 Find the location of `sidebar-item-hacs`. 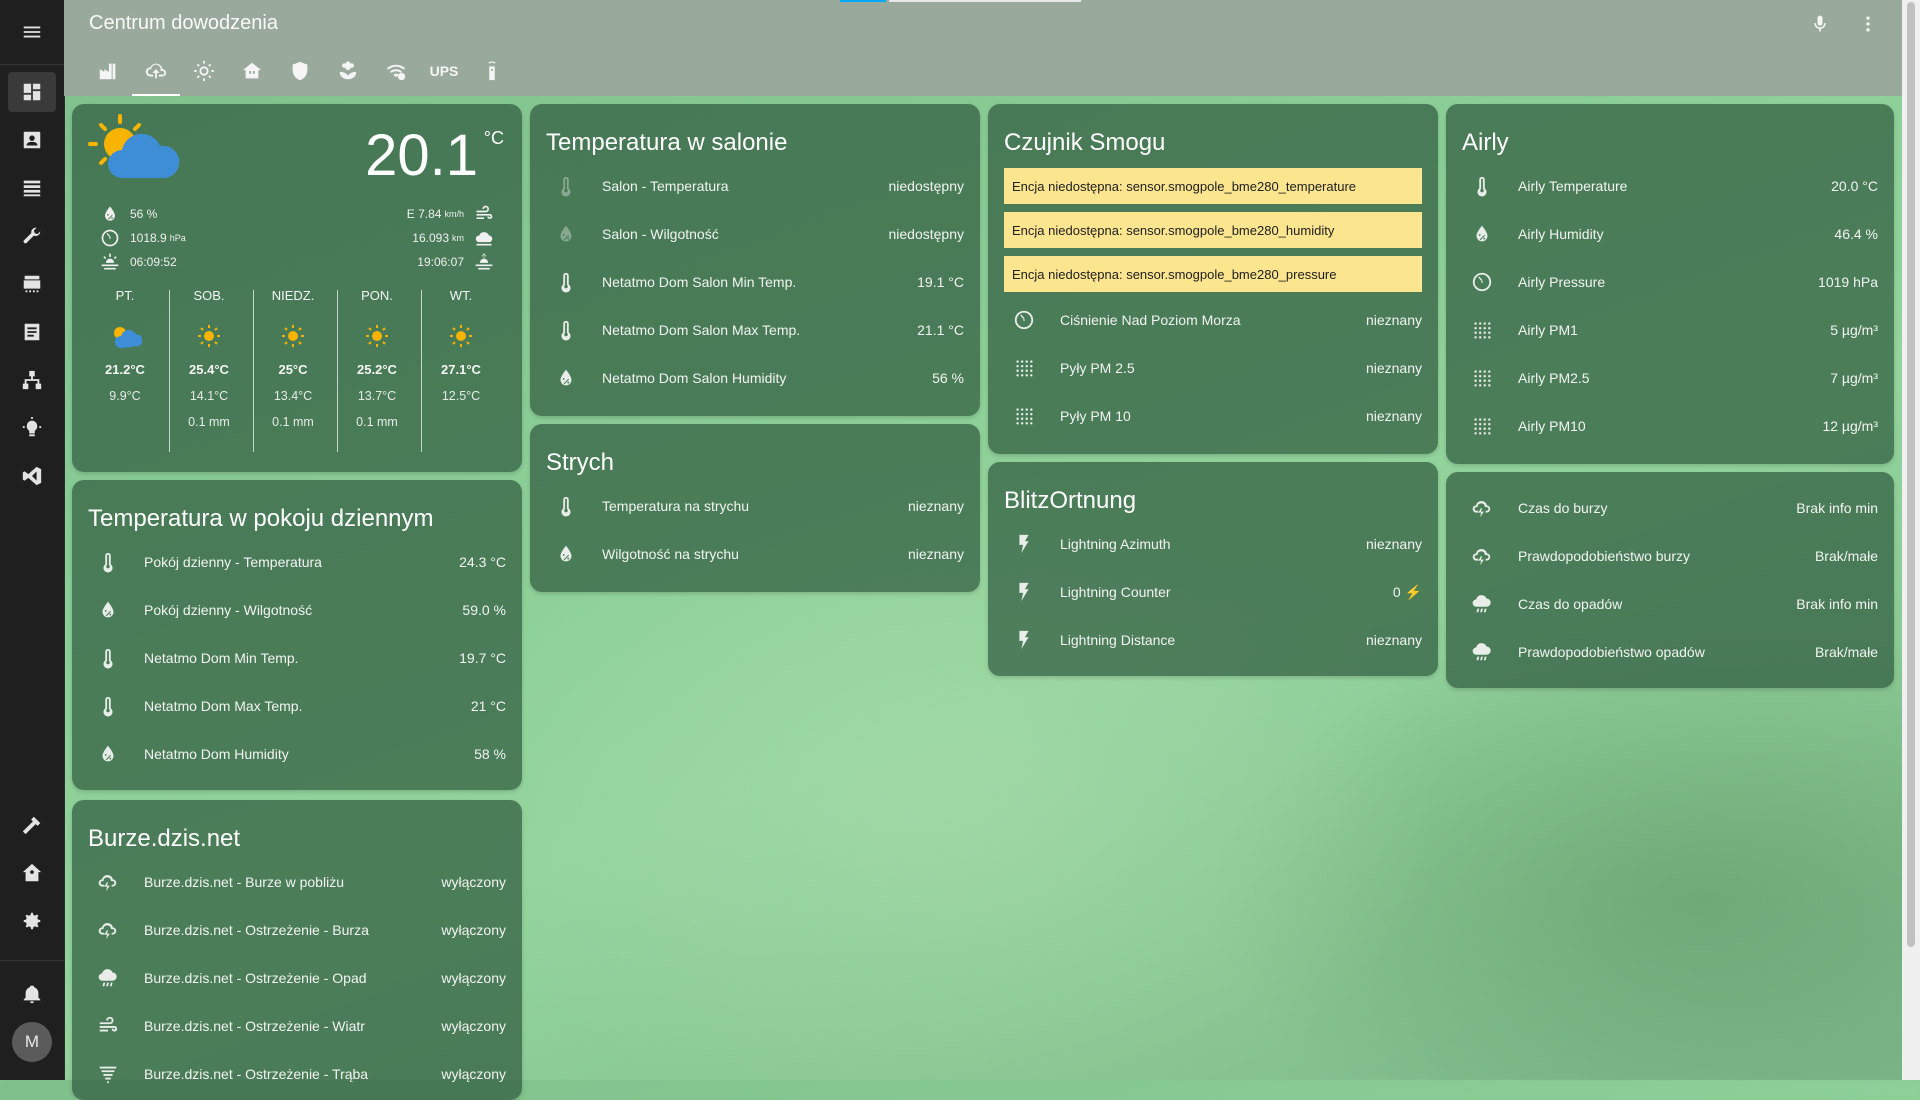

sidebar-item-hacs is located at coordinates (32, 284).